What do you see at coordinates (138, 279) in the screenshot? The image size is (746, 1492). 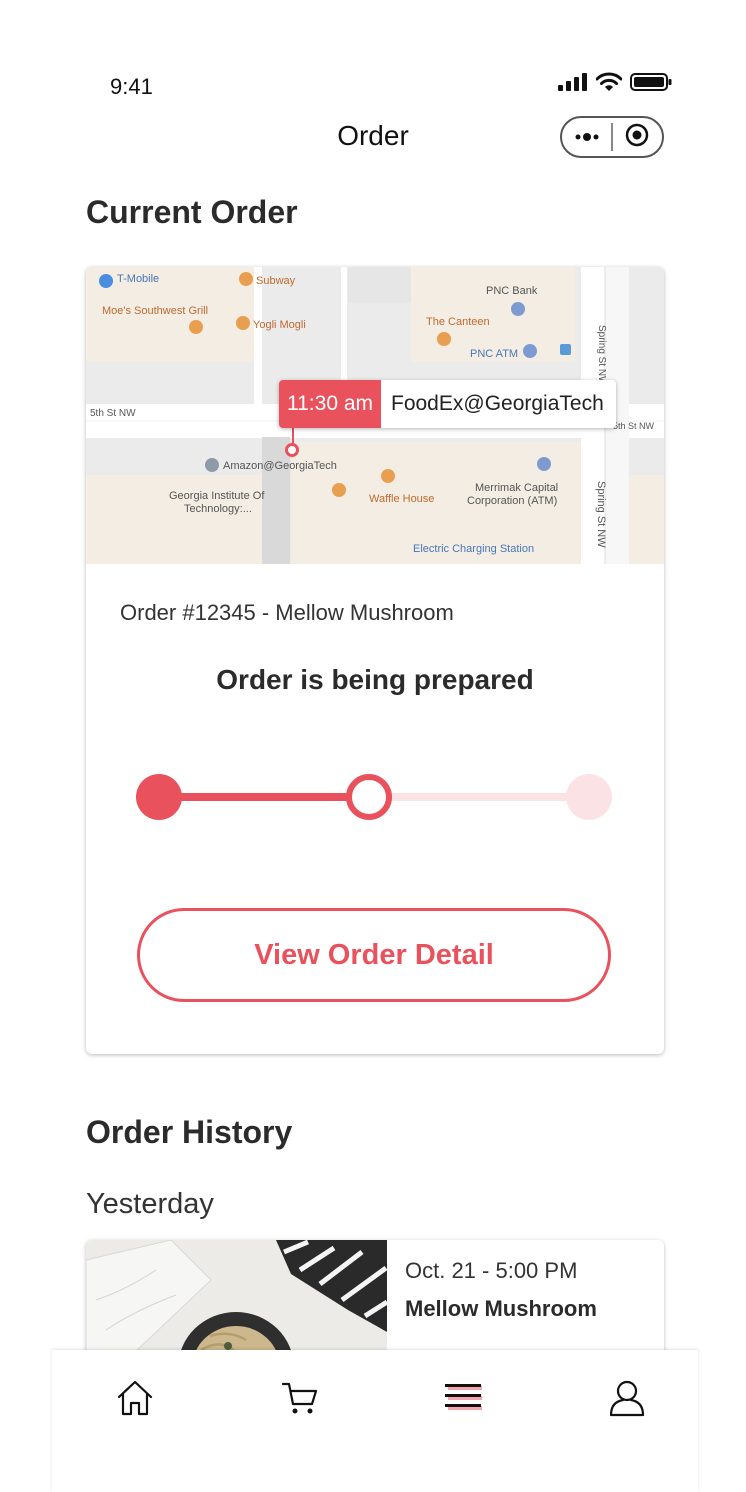 I see `map-label-tmobile: T-Mobile` at bounding box center [138, 279].